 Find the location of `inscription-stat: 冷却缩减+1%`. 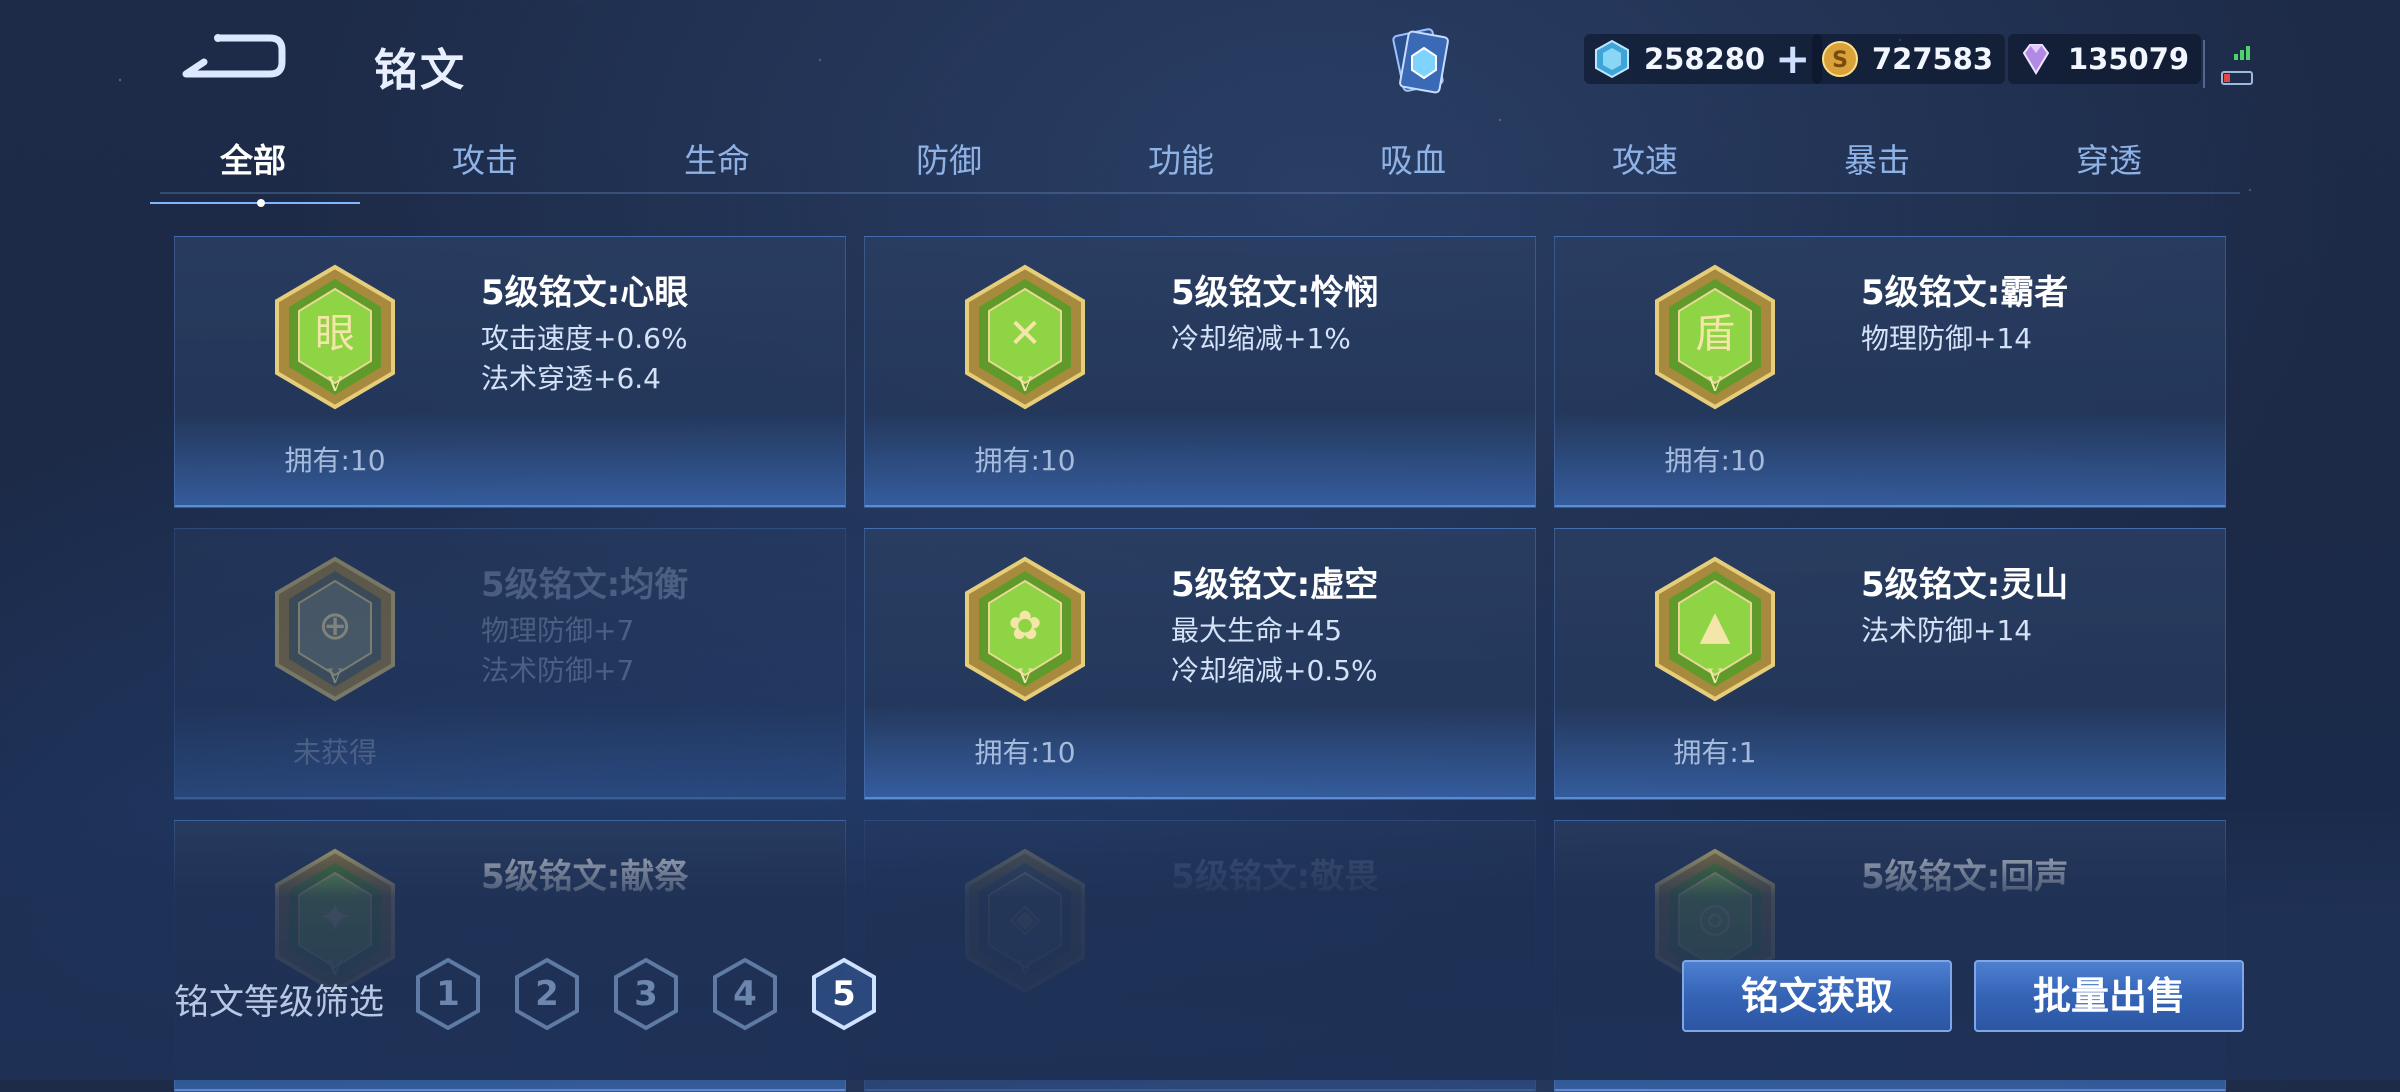

inscription-stat: 冷却缩减+1% is located at coordinates (1261, 338).